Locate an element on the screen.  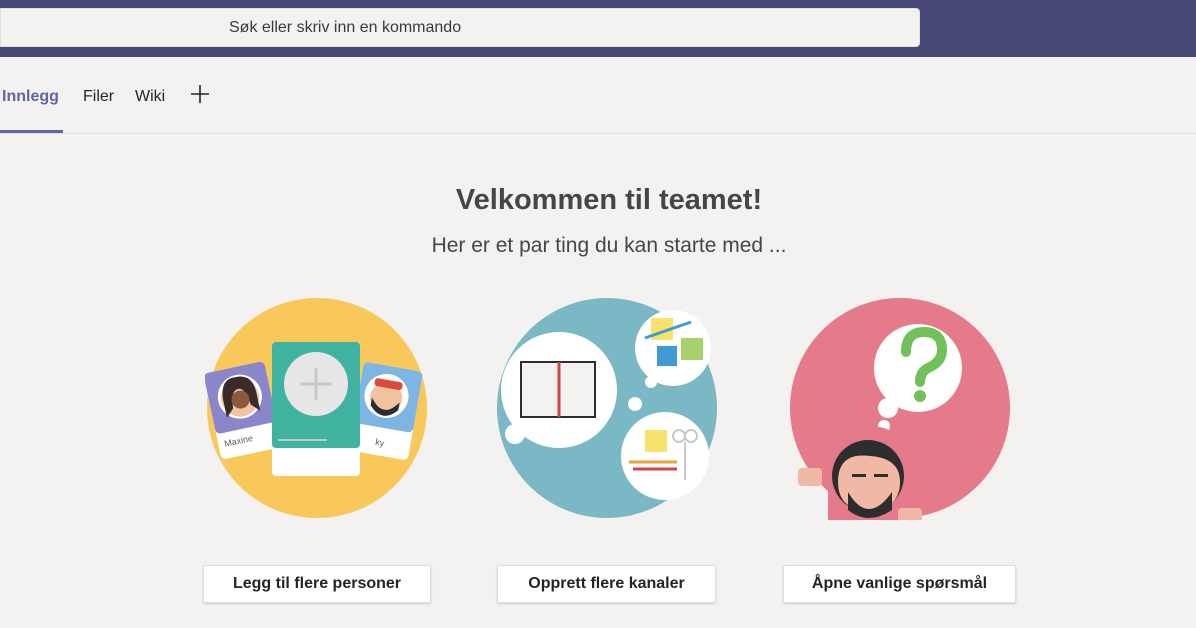
tab-filer: Filer is located at coordinates (98, 97).